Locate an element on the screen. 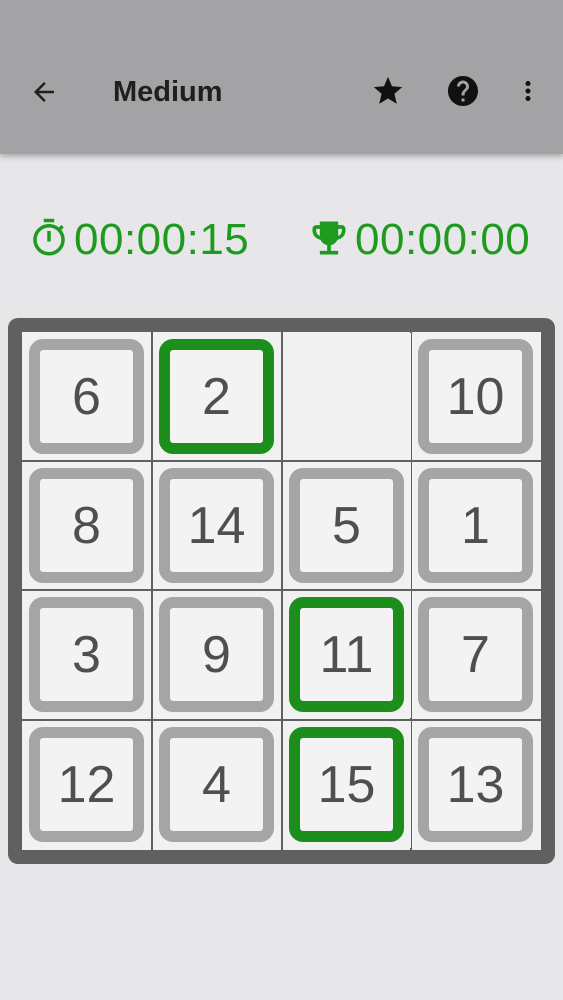  elapsed-timer: 00:00:15 is located at coordinates (138, 240).